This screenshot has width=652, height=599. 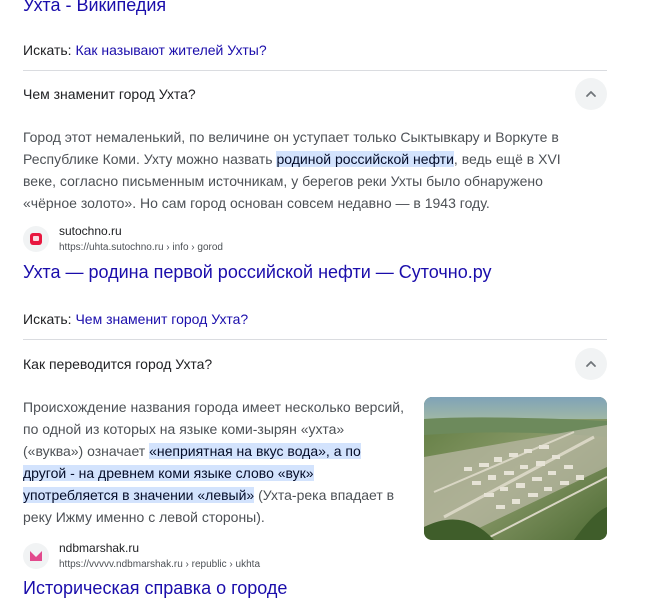 I want to click on related-search-row: Искать: Чем знаменит город Ухта?, so click(x=135, y=319).